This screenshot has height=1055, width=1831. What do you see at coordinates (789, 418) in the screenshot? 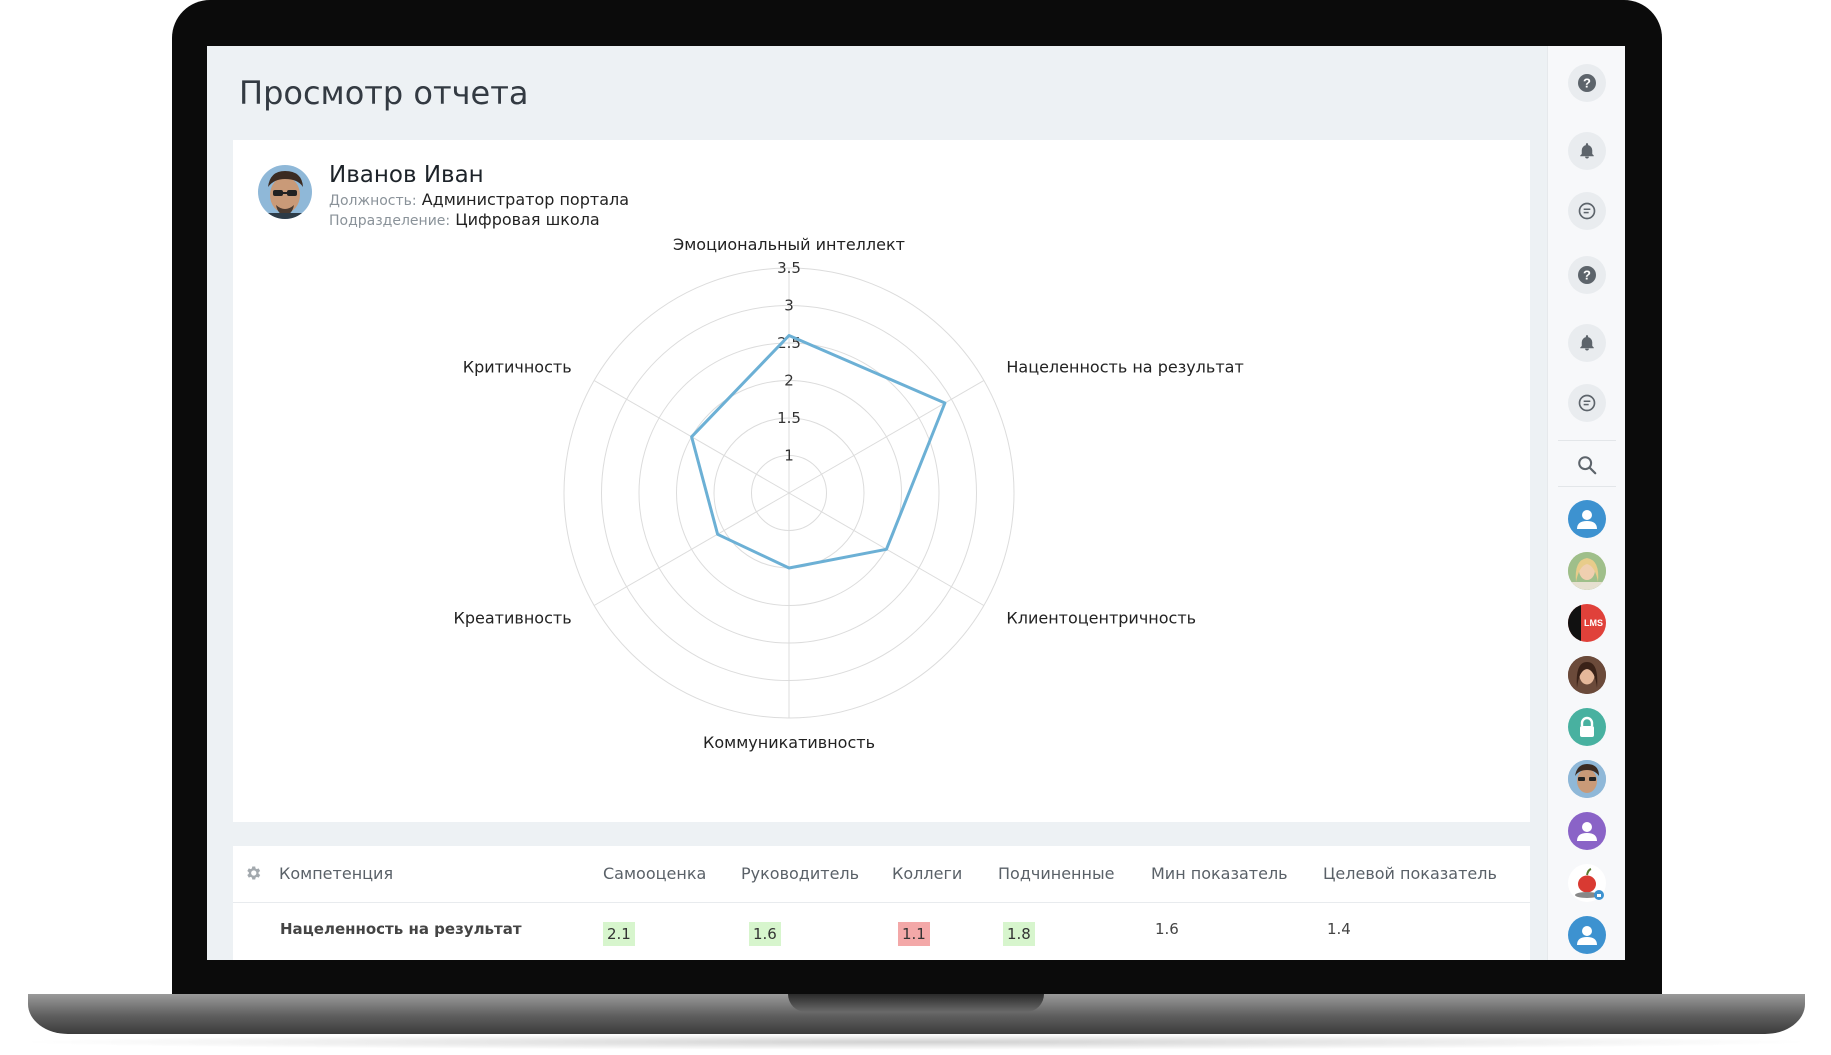
I see `tick-label: 1.5` at bounding box center [789, 418].